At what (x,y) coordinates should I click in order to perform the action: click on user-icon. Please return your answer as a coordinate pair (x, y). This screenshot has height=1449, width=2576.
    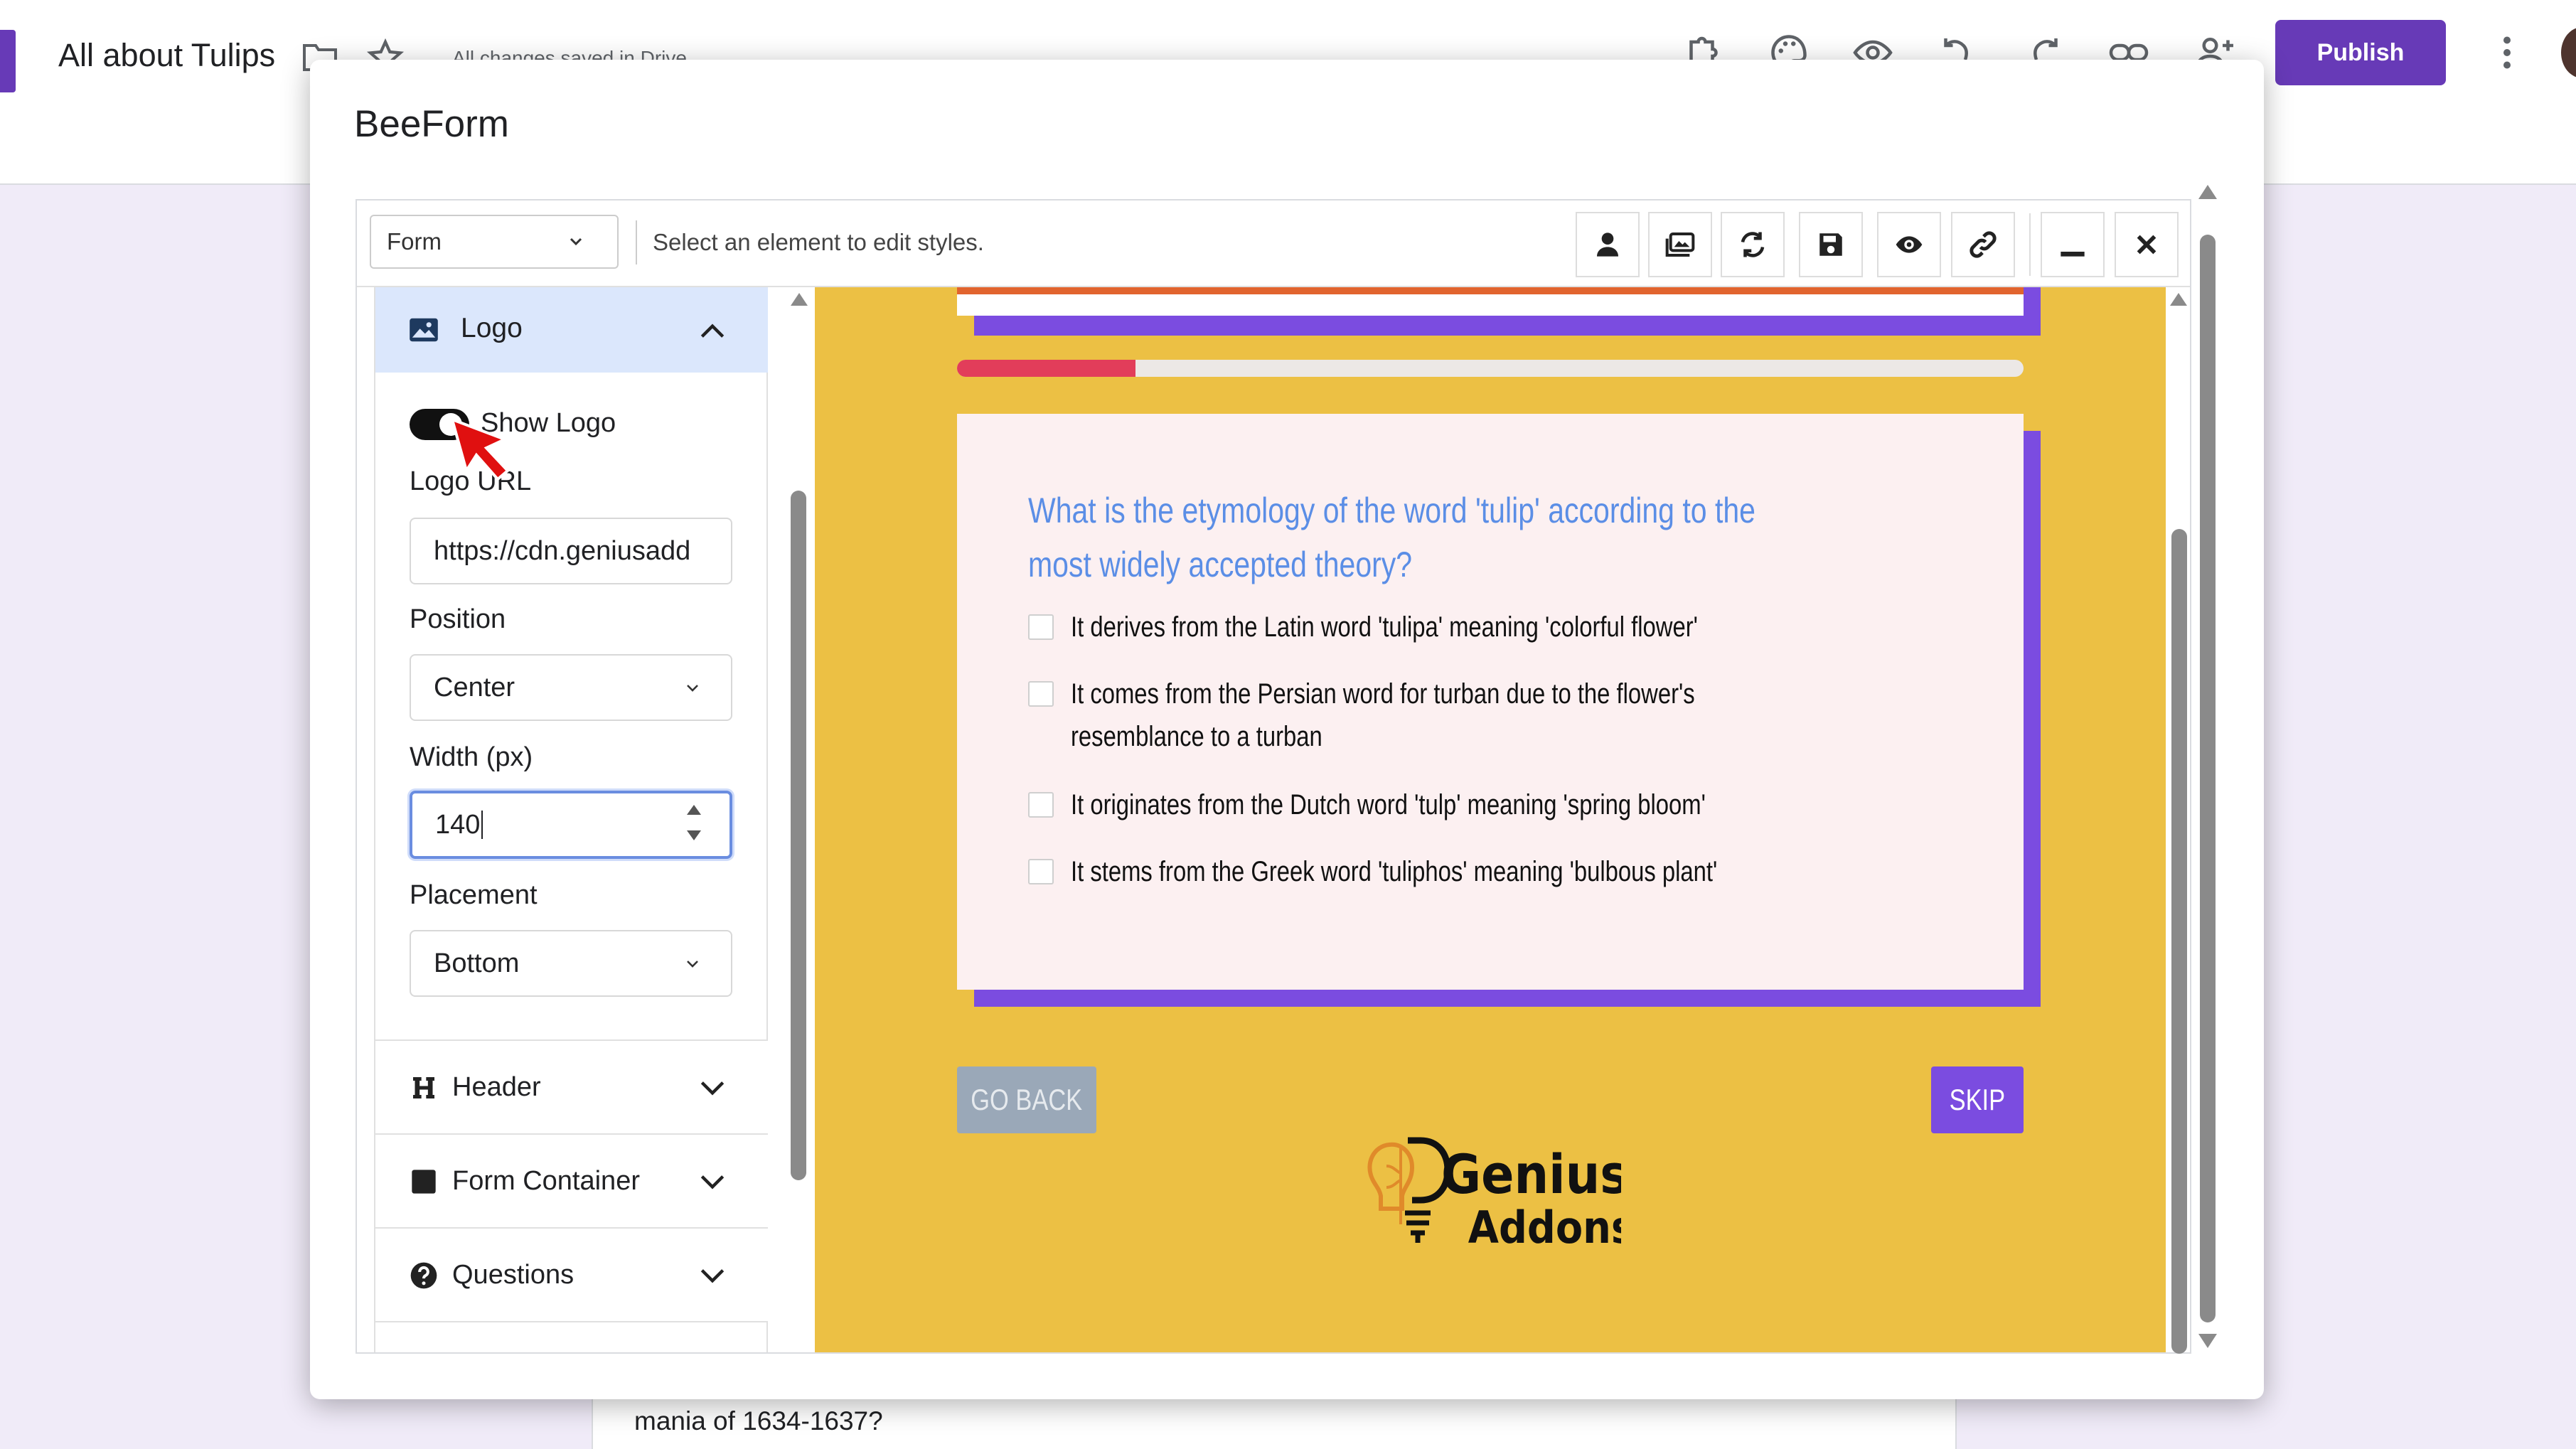
    Looking at the image, I should click on (1607, 244).